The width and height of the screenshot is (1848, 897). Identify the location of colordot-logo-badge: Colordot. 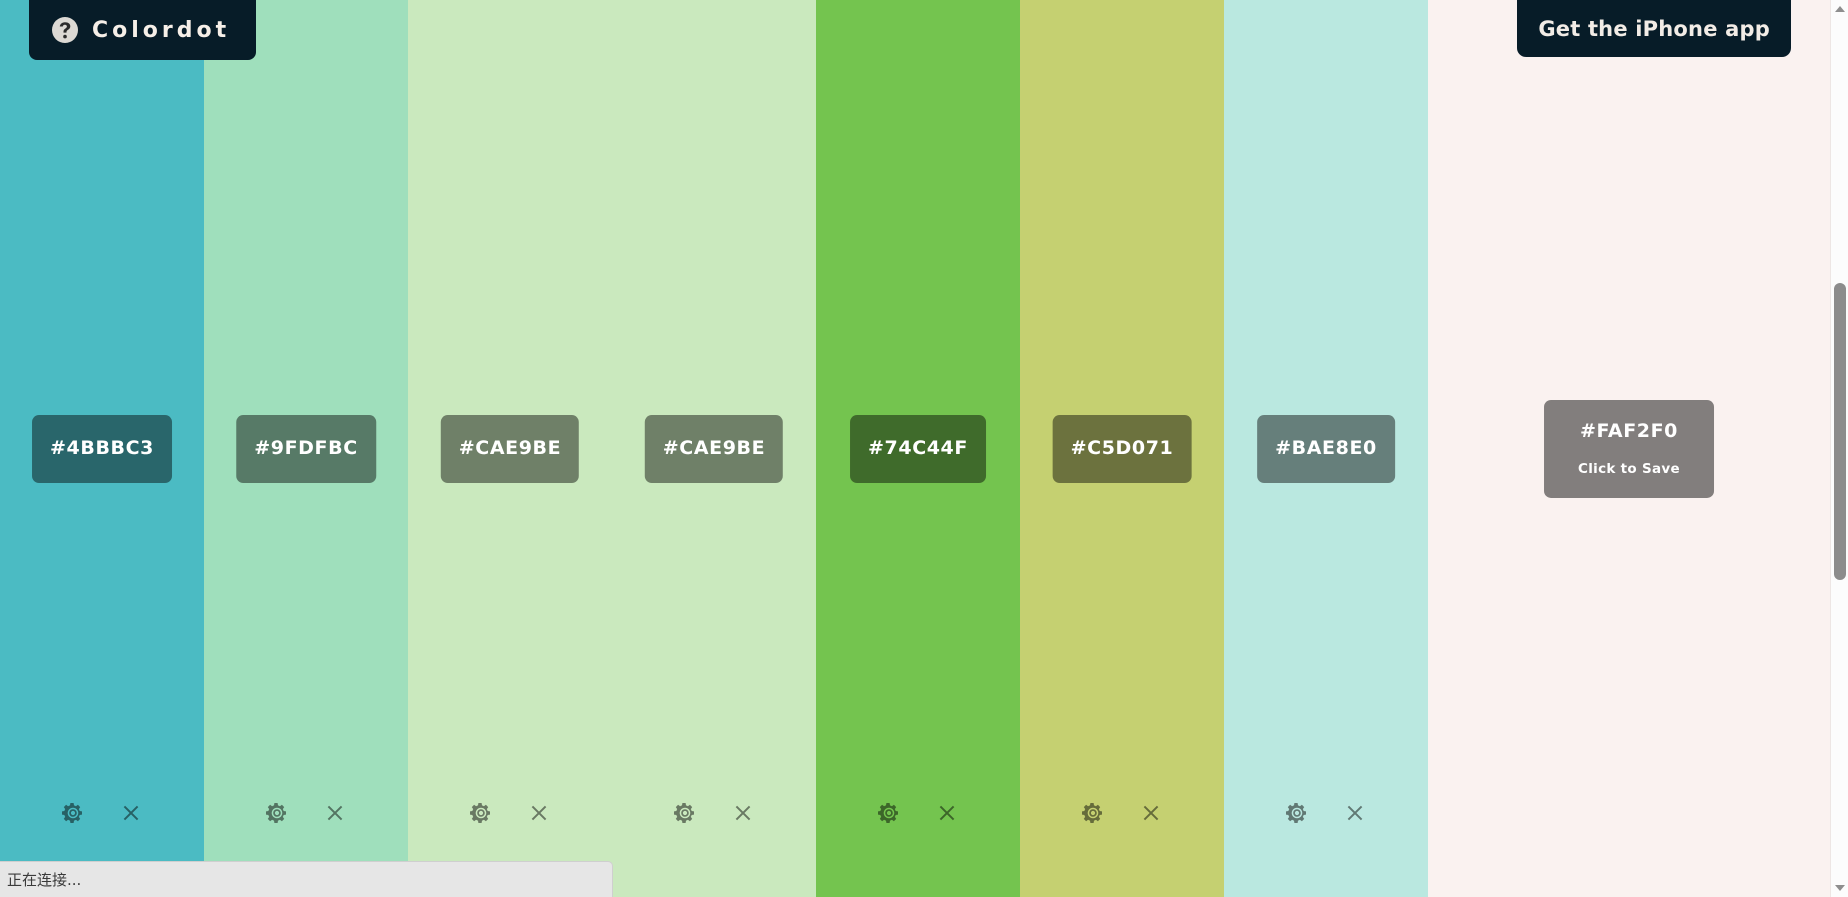
(143, 30).